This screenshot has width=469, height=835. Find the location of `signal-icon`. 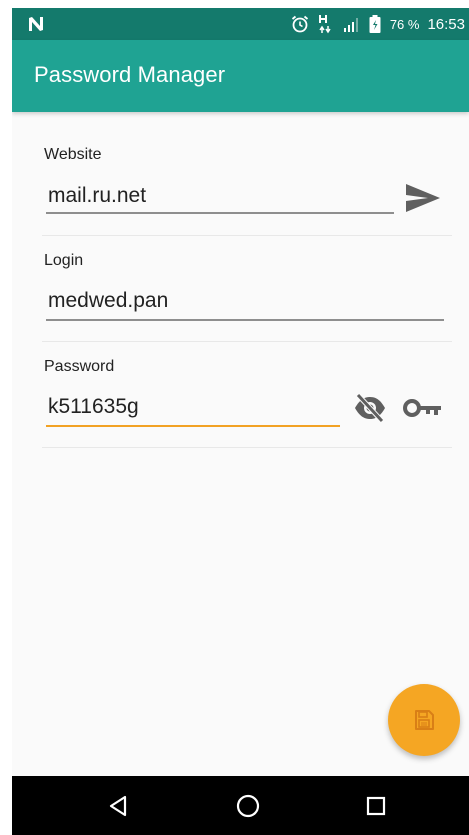

signal-icon is located at coordinates (350, 25).